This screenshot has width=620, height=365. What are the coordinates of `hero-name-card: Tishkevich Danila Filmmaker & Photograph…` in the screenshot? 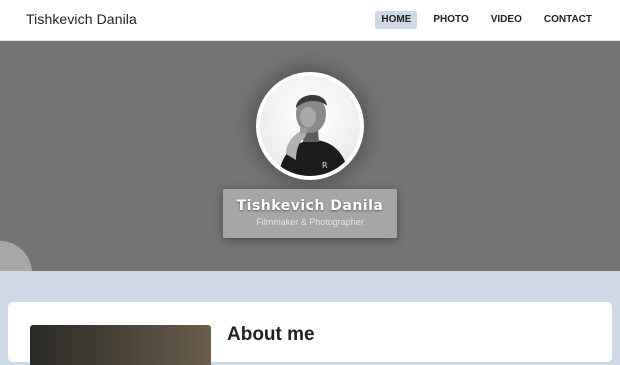 It's located at (310, 213).